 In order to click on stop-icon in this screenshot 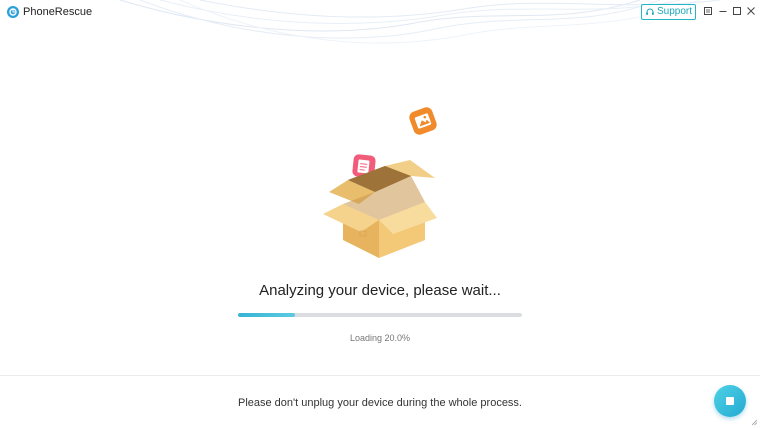, I will do `click(730, 401)`.